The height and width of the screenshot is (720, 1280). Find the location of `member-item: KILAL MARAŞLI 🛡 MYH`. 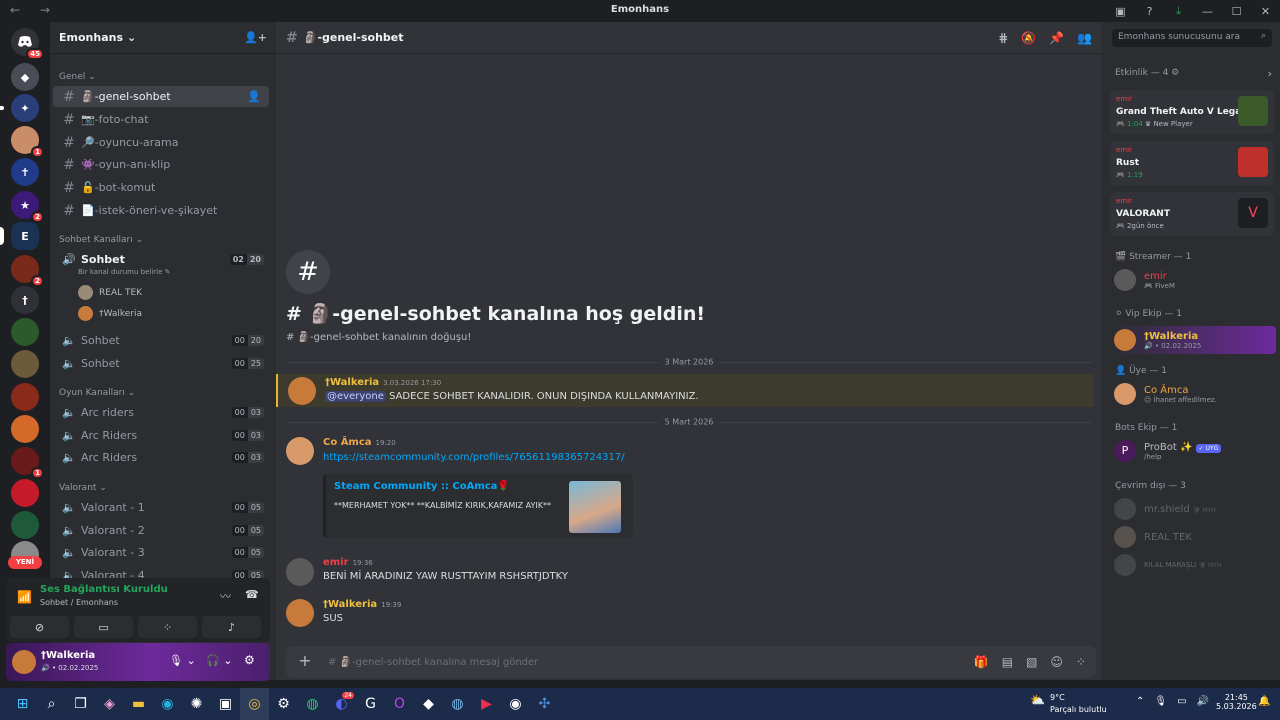

member-item: KILAL MARAŞLI 🛡 MYH is located at coordinates (1195, 565).